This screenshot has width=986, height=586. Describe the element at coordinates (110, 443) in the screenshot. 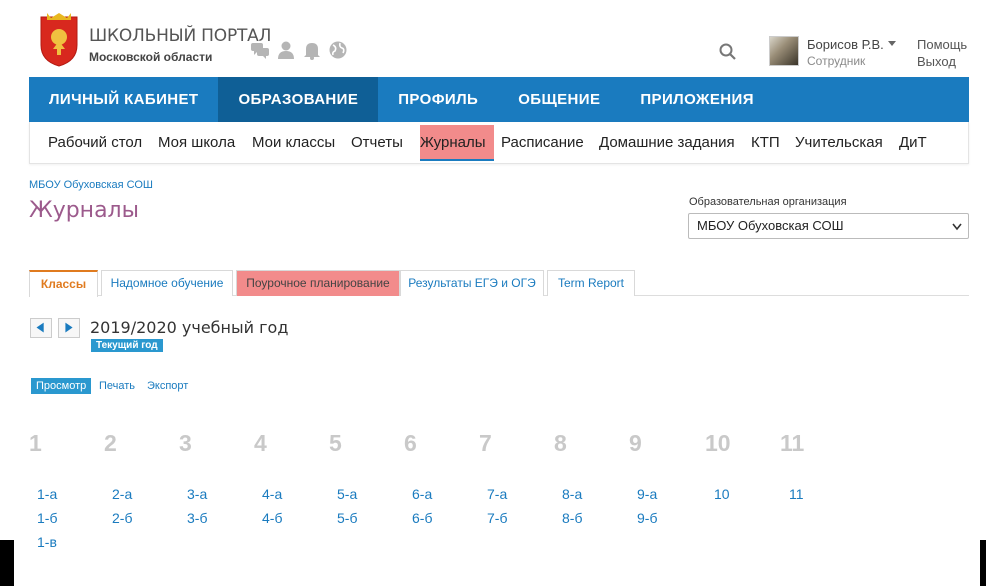

I see `grade-number: 2` at that location.